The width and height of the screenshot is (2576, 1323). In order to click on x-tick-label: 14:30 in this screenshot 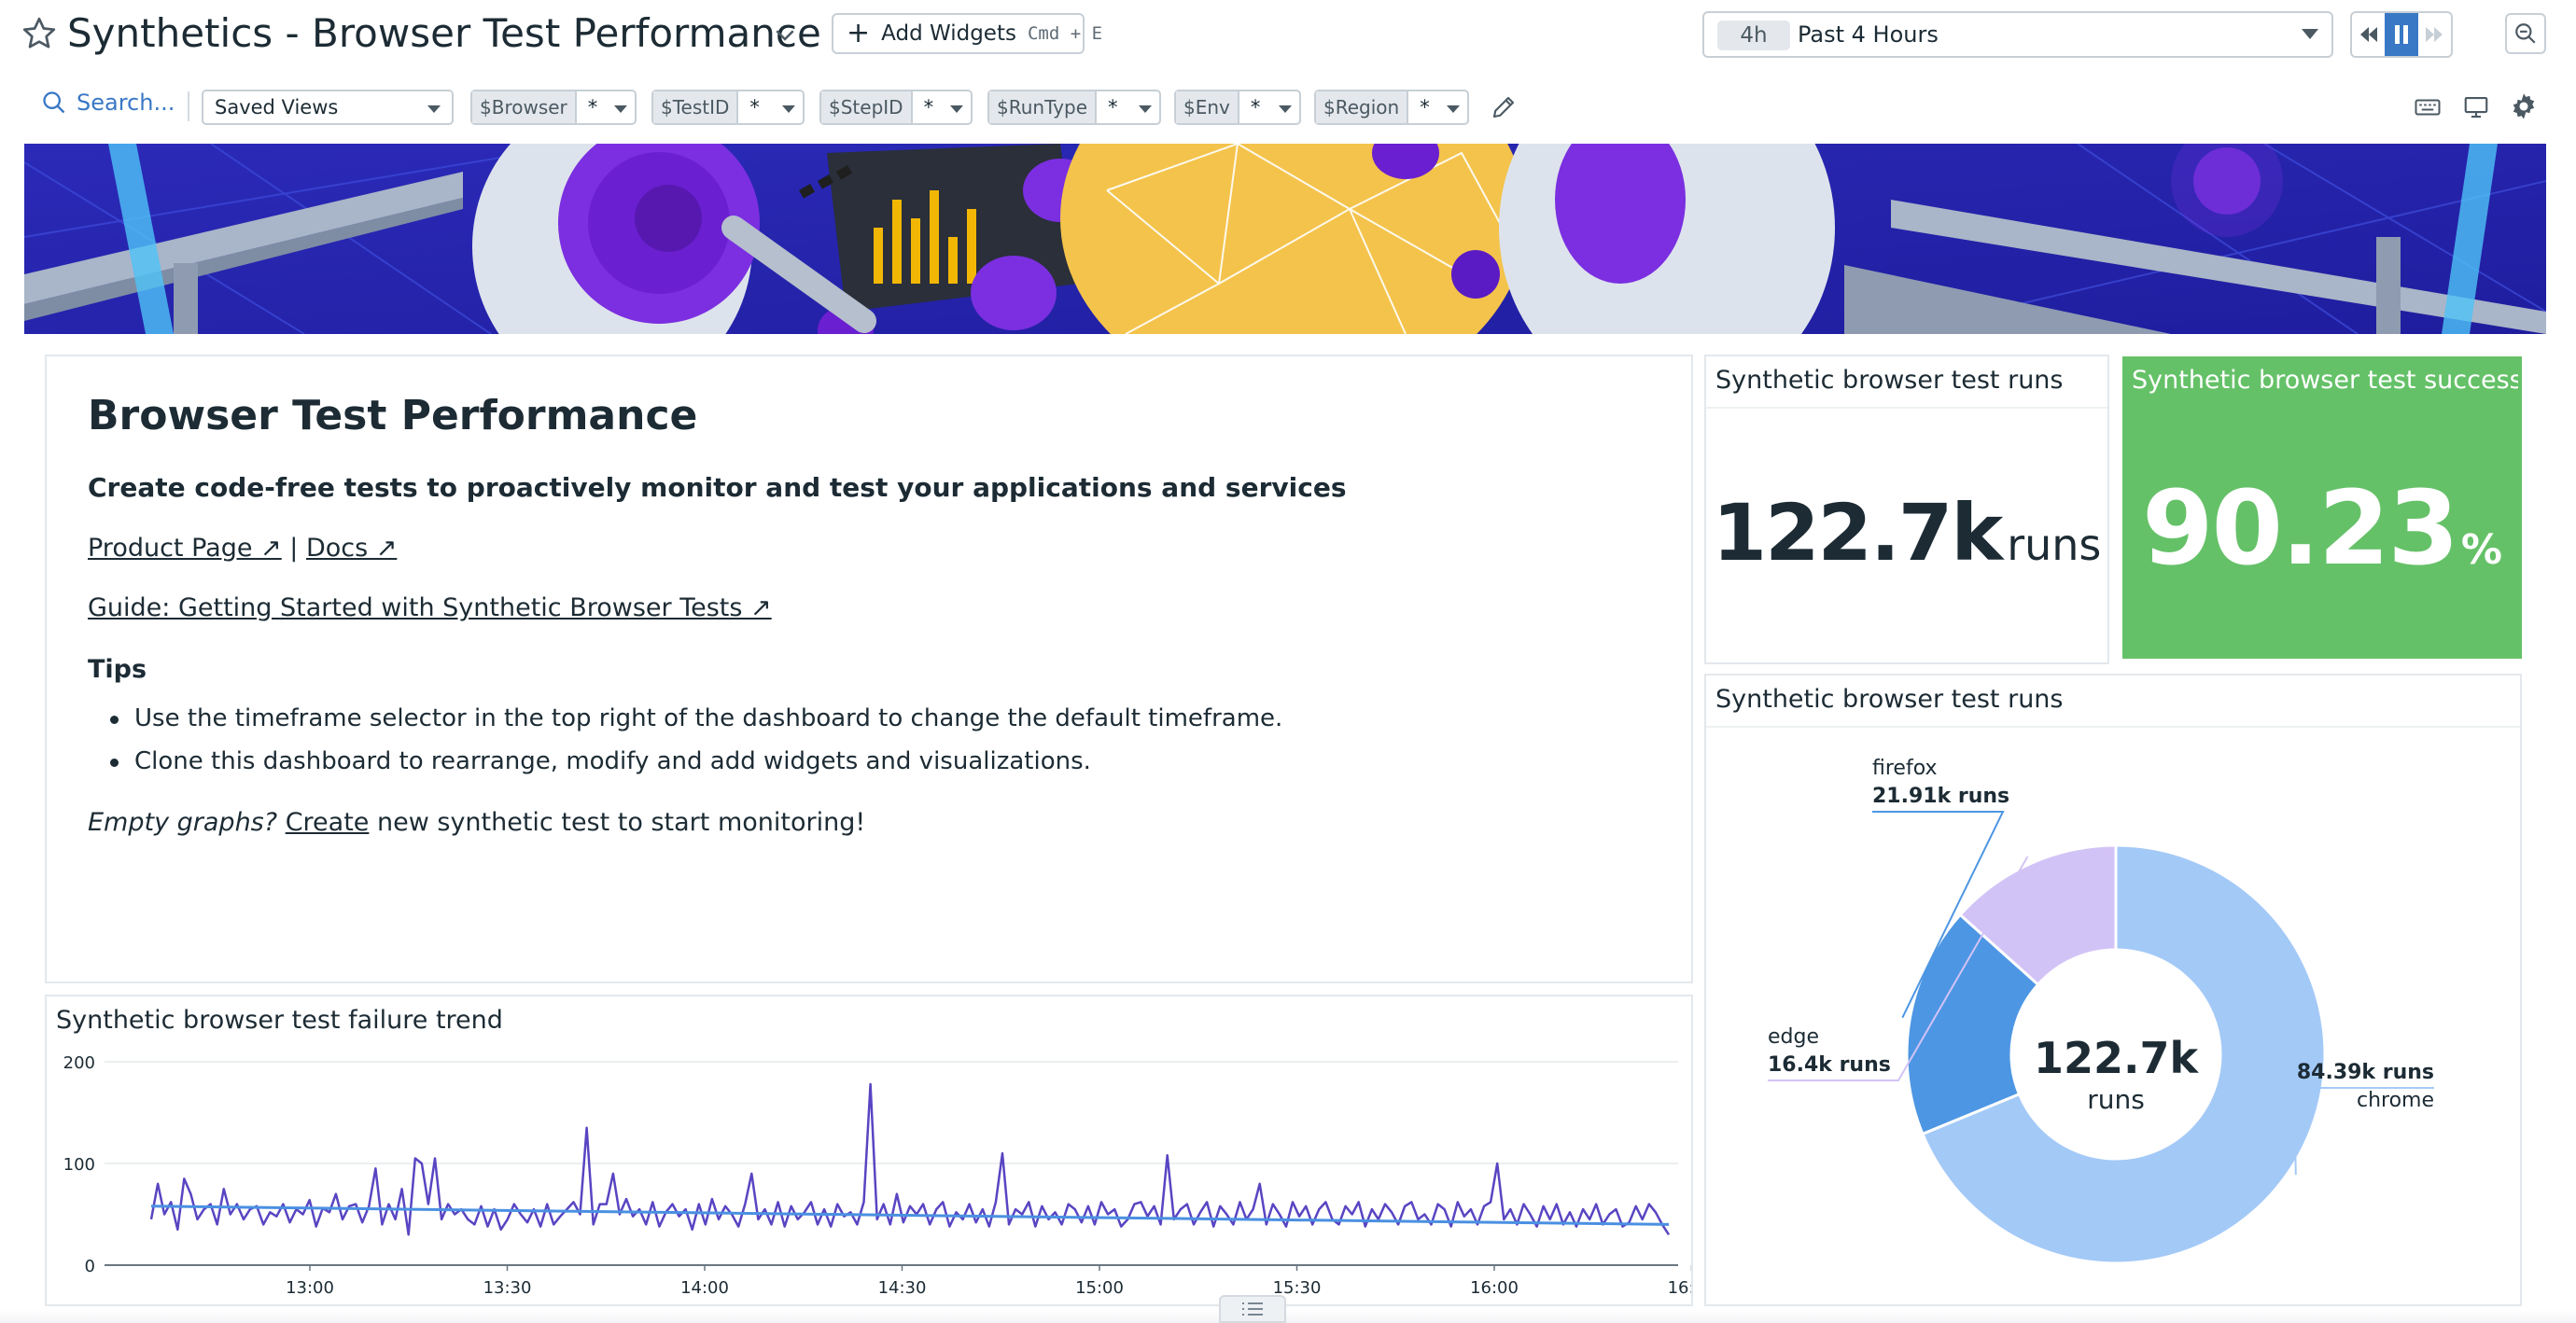, I will do `click(902, 1288)`.